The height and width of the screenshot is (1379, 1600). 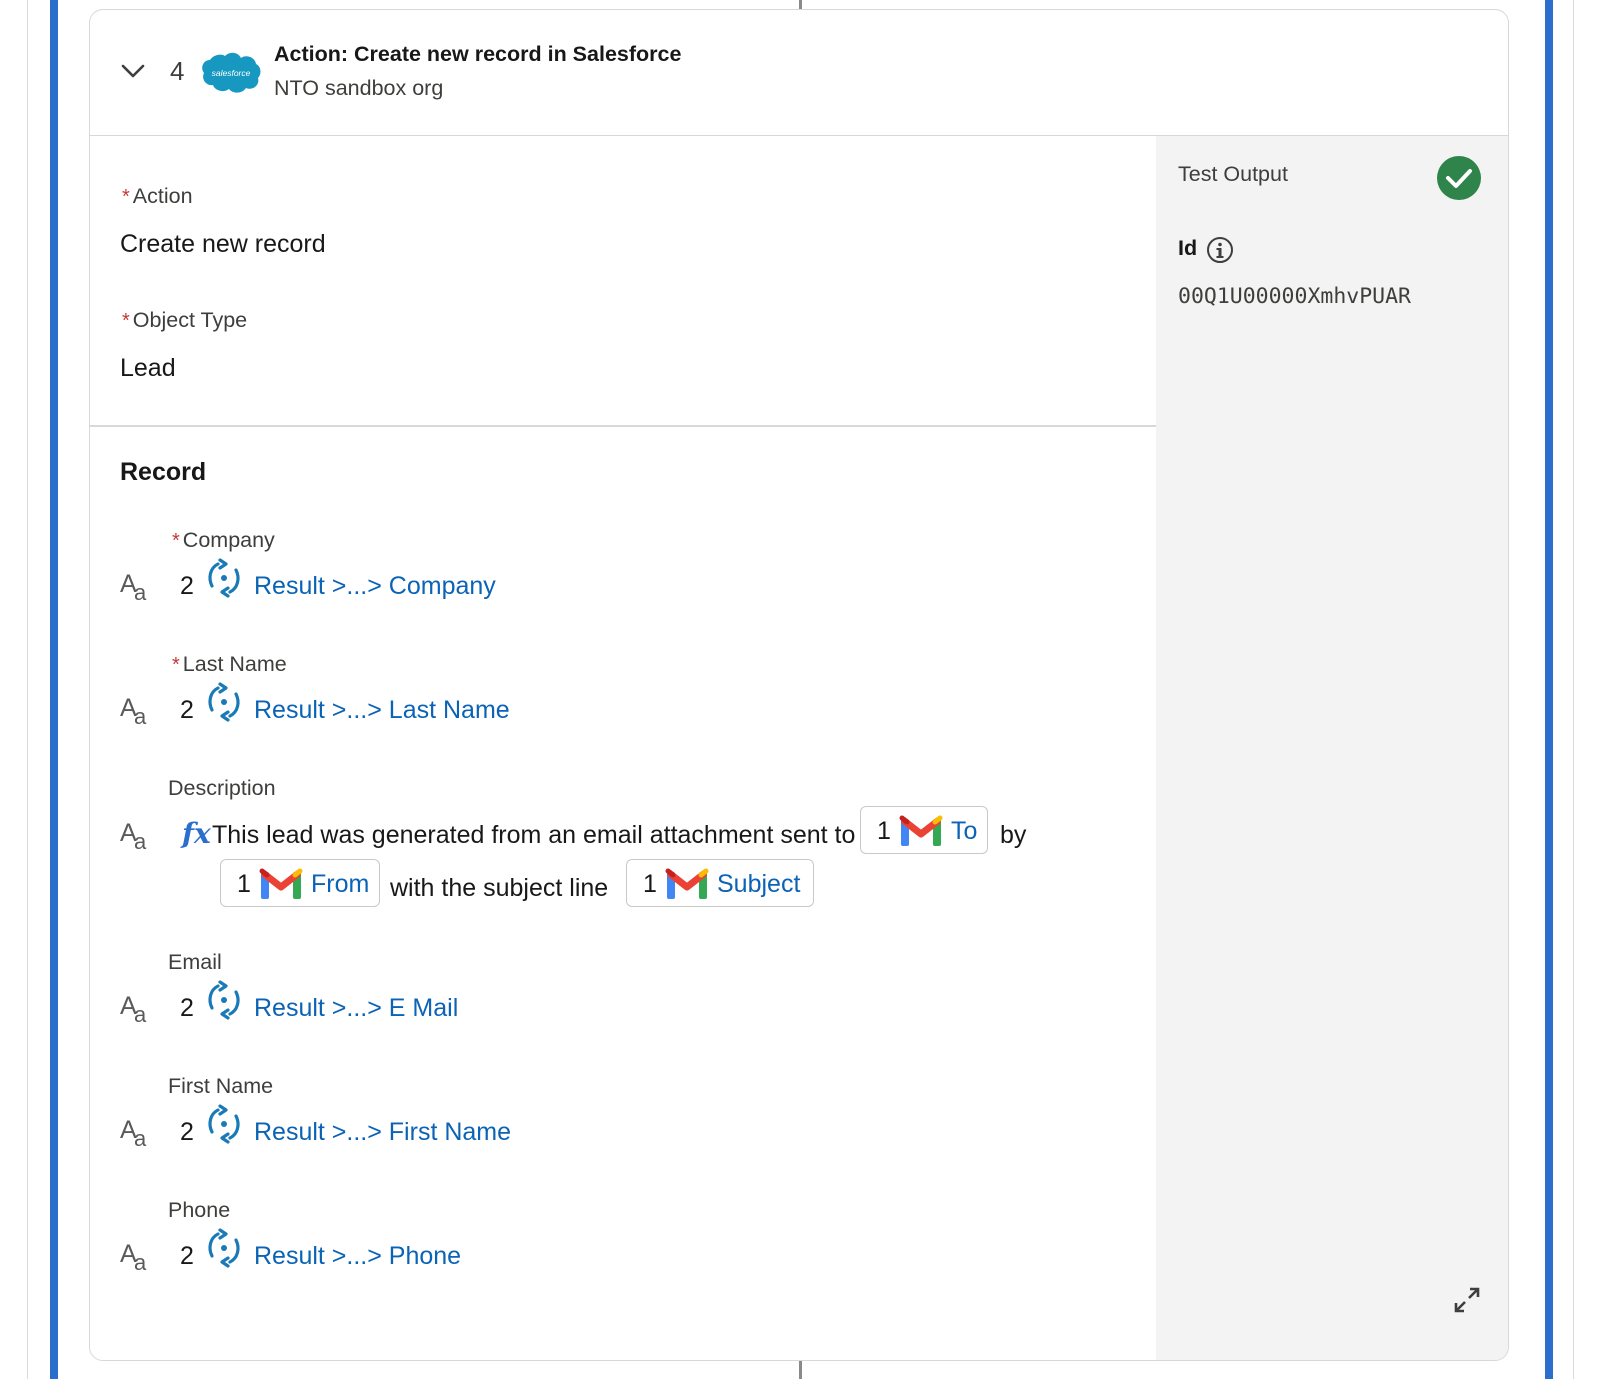 What do you see at coordinates (478, 54) in the screenshot?
I see `step-title: Action: Create new record in Salesforce` at bounding box center [478, 54].